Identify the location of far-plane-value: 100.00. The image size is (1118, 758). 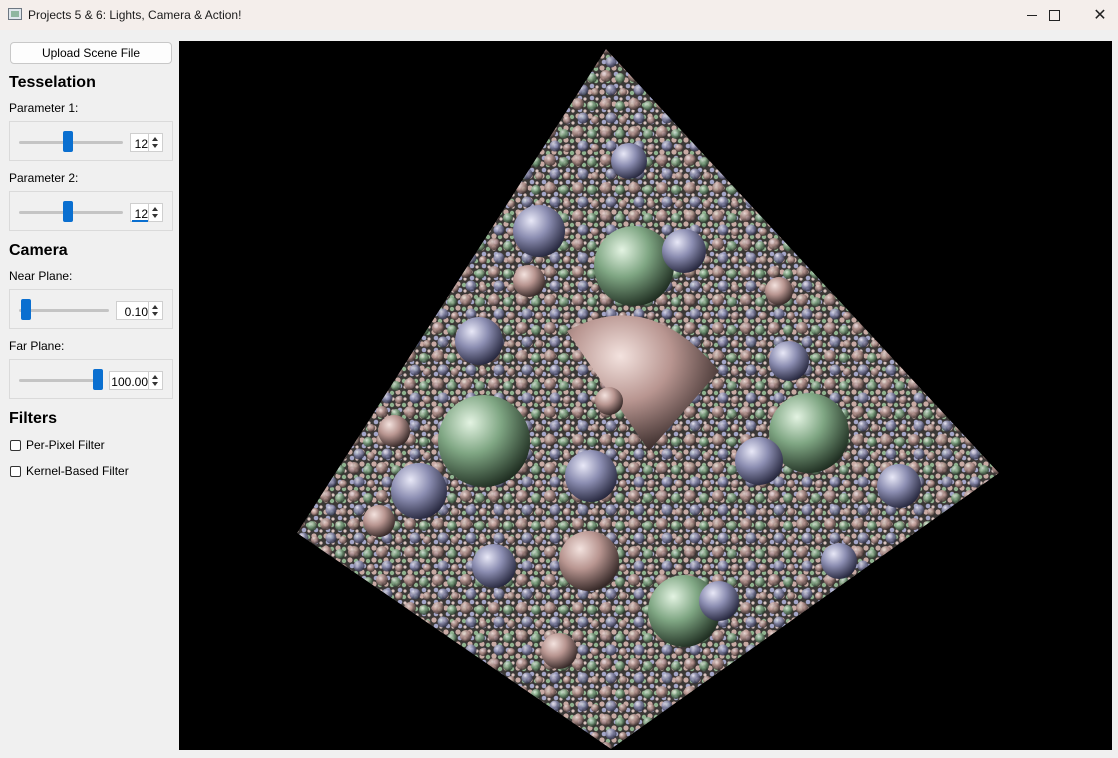
(129, 382).